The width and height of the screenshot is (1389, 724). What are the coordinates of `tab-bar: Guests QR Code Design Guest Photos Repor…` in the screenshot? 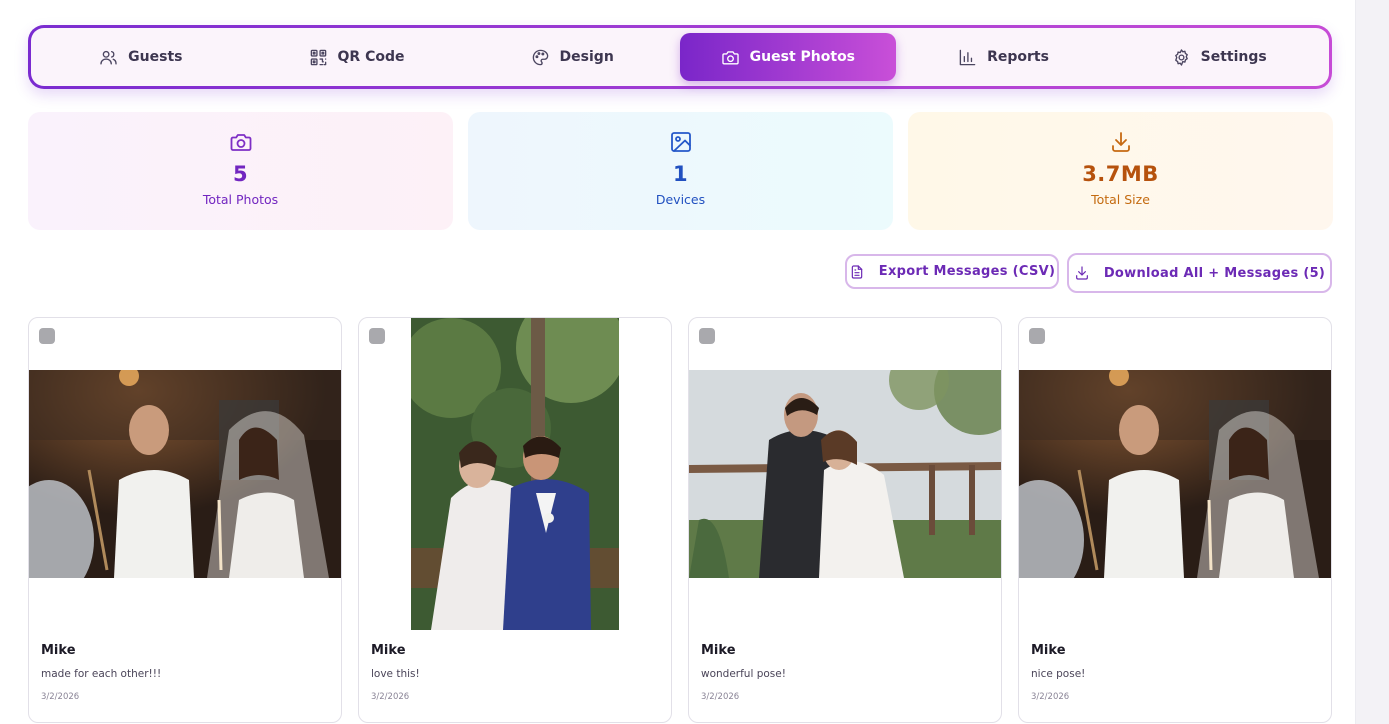 It's located at (680, 57).